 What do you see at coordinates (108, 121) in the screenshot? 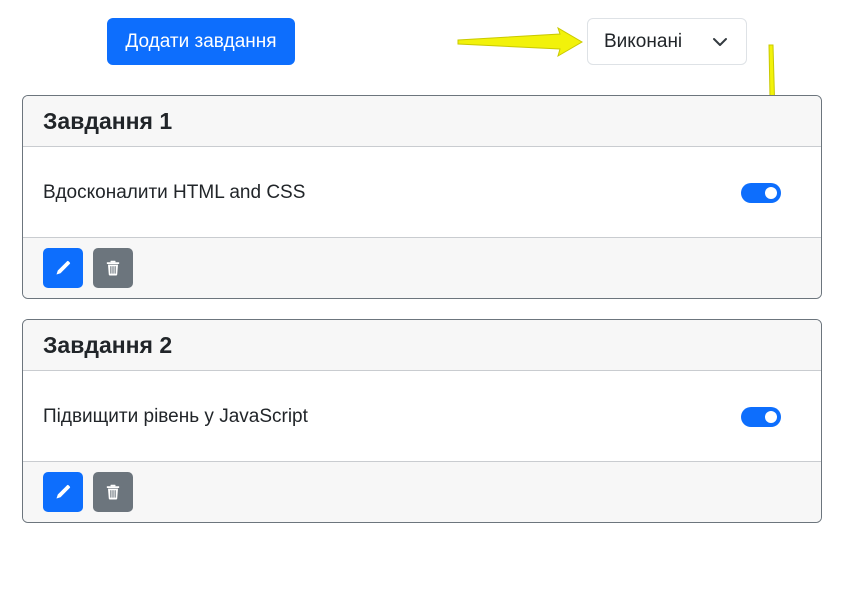
I see `task-title: Завдання 1` at bounding box center [108, 121].